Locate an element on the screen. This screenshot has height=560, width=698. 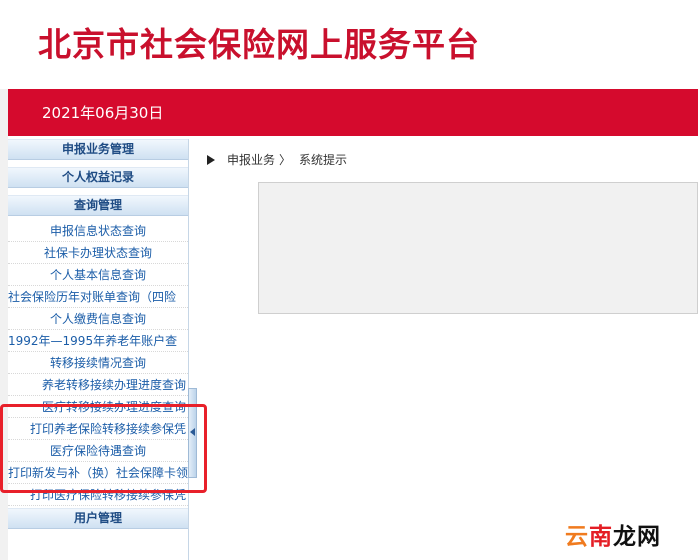
watermark-part-1: 云 is located at coordinates (577, 537).